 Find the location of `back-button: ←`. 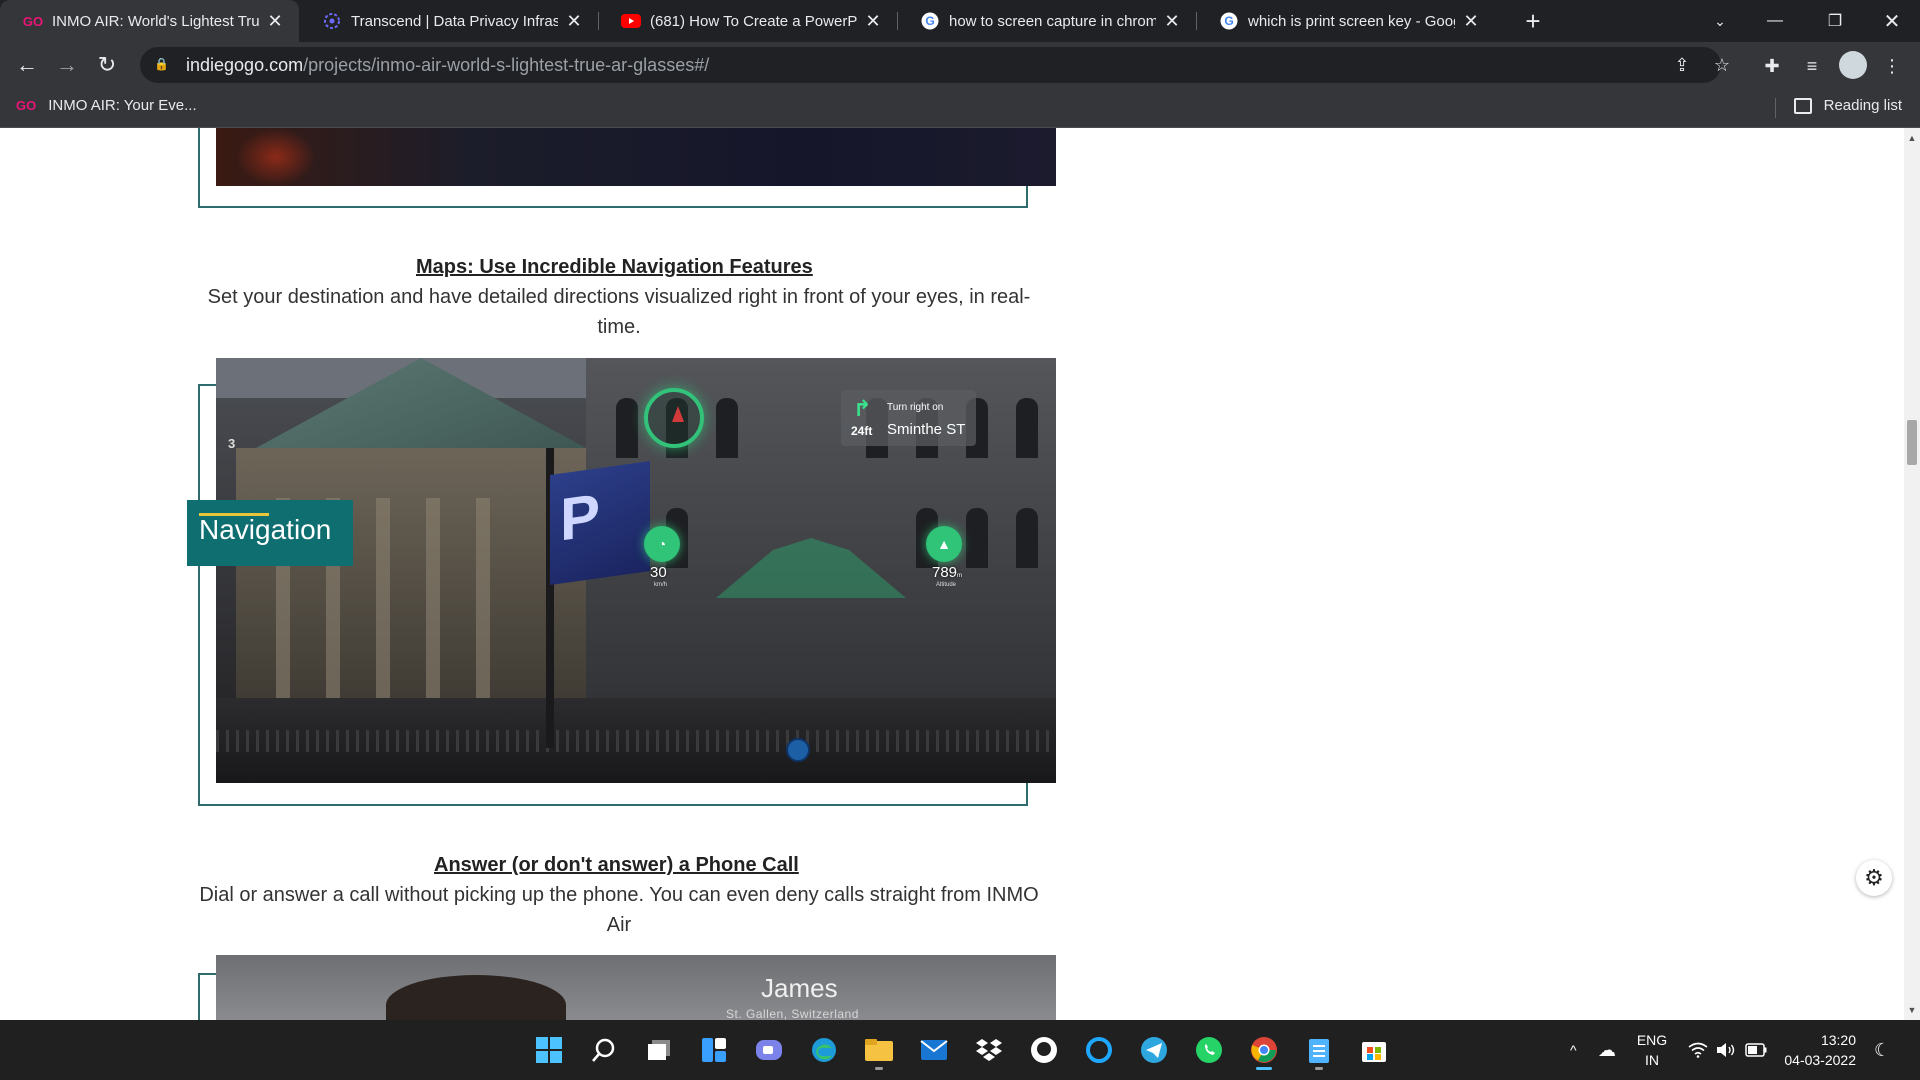

back-button: ← is located at coordinates (27, 65).